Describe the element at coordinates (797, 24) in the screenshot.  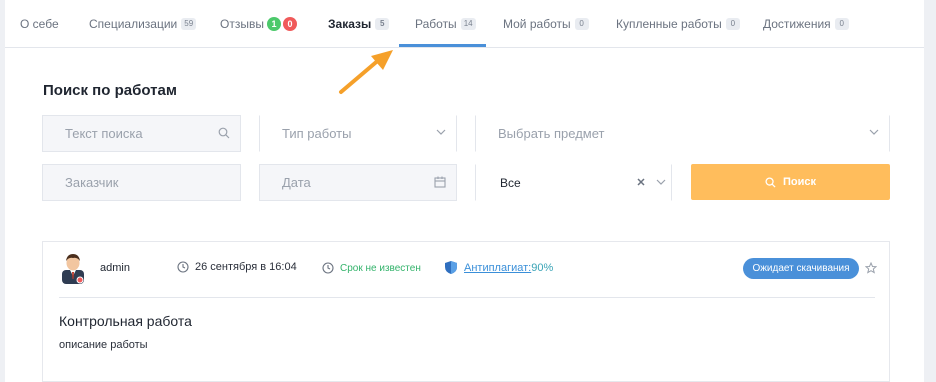
I see `tab-achievements-label: Достижения` at that location.